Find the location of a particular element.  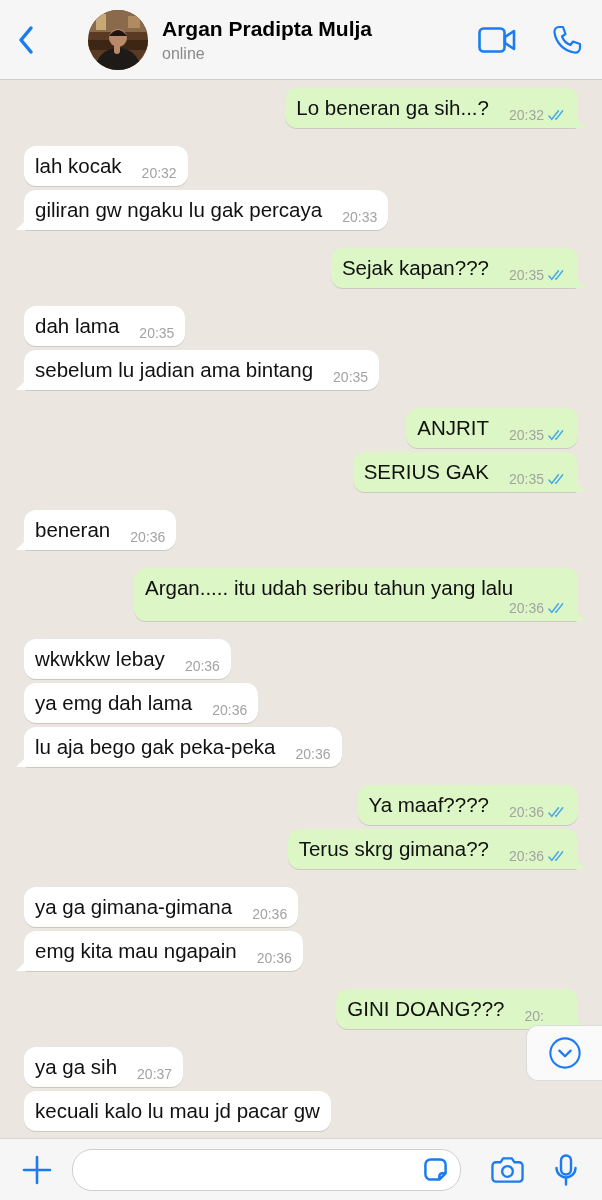

back-icon is located at coordinates (26, 39).